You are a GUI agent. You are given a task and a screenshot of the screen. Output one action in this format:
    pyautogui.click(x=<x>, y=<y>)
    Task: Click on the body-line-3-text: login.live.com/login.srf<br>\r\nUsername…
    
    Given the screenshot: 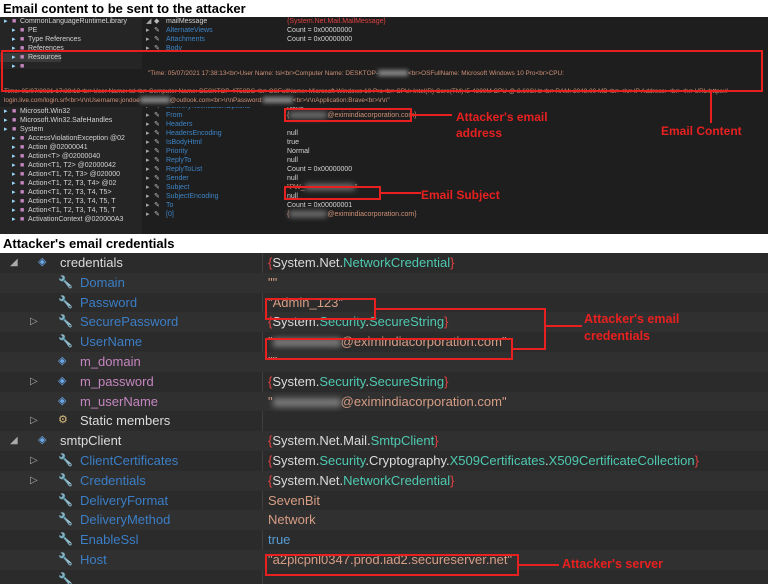 What is the action you would take?
    pyautogui.click(x=72, y=100)
    